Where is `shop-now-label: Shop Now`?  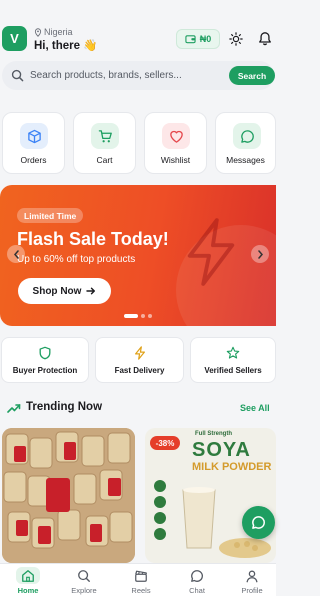 shop-now-label: Shop Now is located at coordinates (57, 291).